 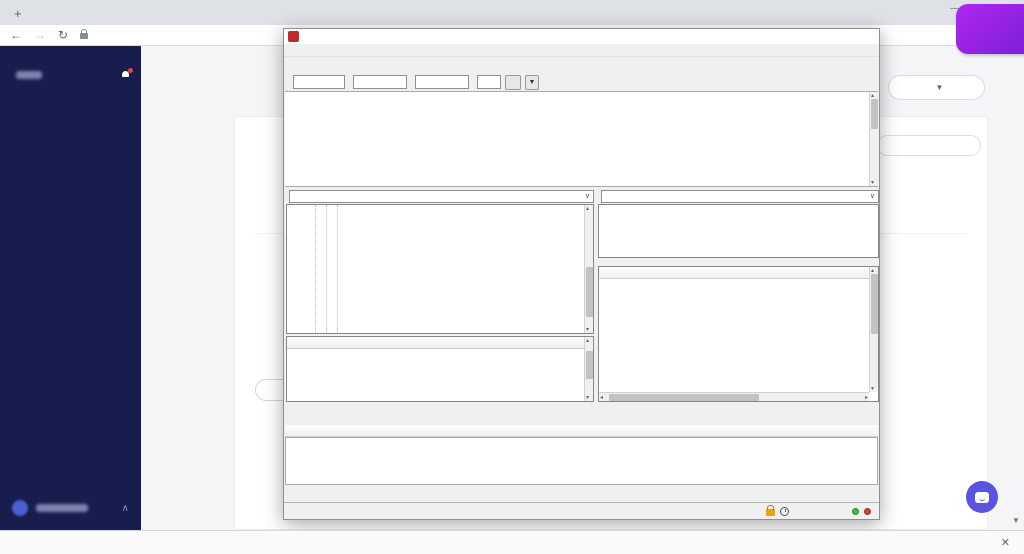 What do you see at coordinates (319, 82) in the screenshot?
I see `host-input` at bounding box center [319, 82].